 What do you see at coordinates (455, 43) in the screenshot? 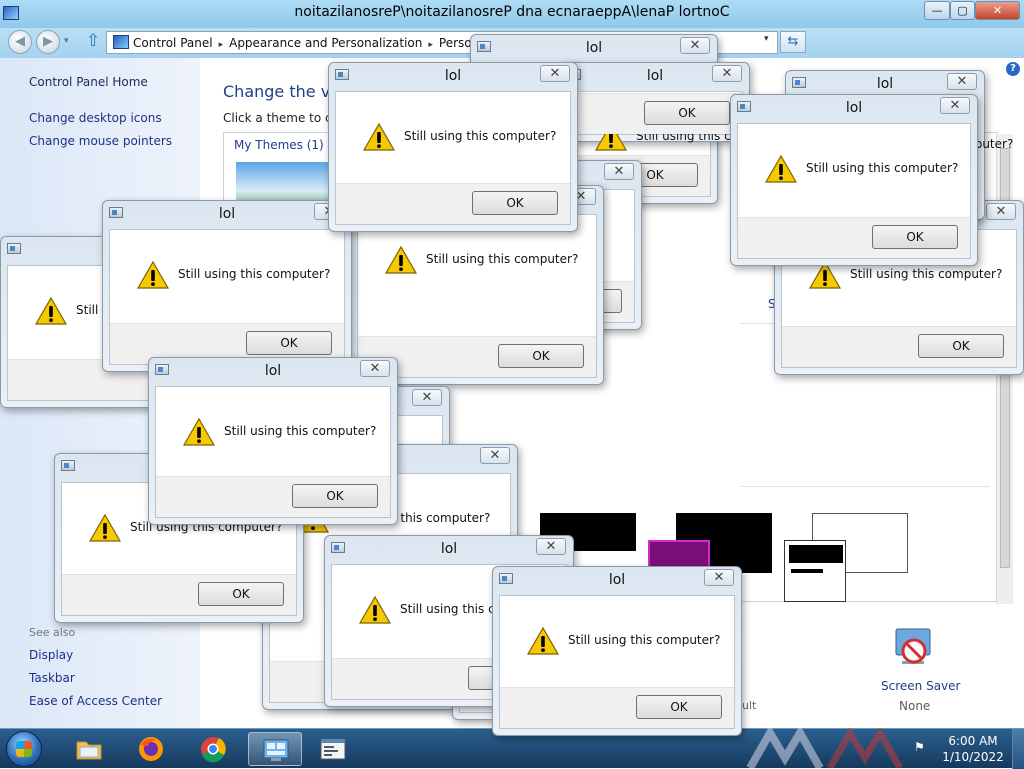
I see `breadcrumb-personalization: Perso` at bounding box center [455, 43].